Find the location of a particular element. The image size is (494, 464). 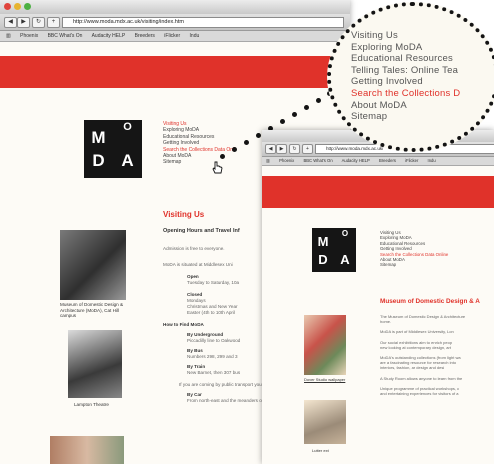

nav-item-getting-involved: Getting Involved is located at coordinates (405, 82).